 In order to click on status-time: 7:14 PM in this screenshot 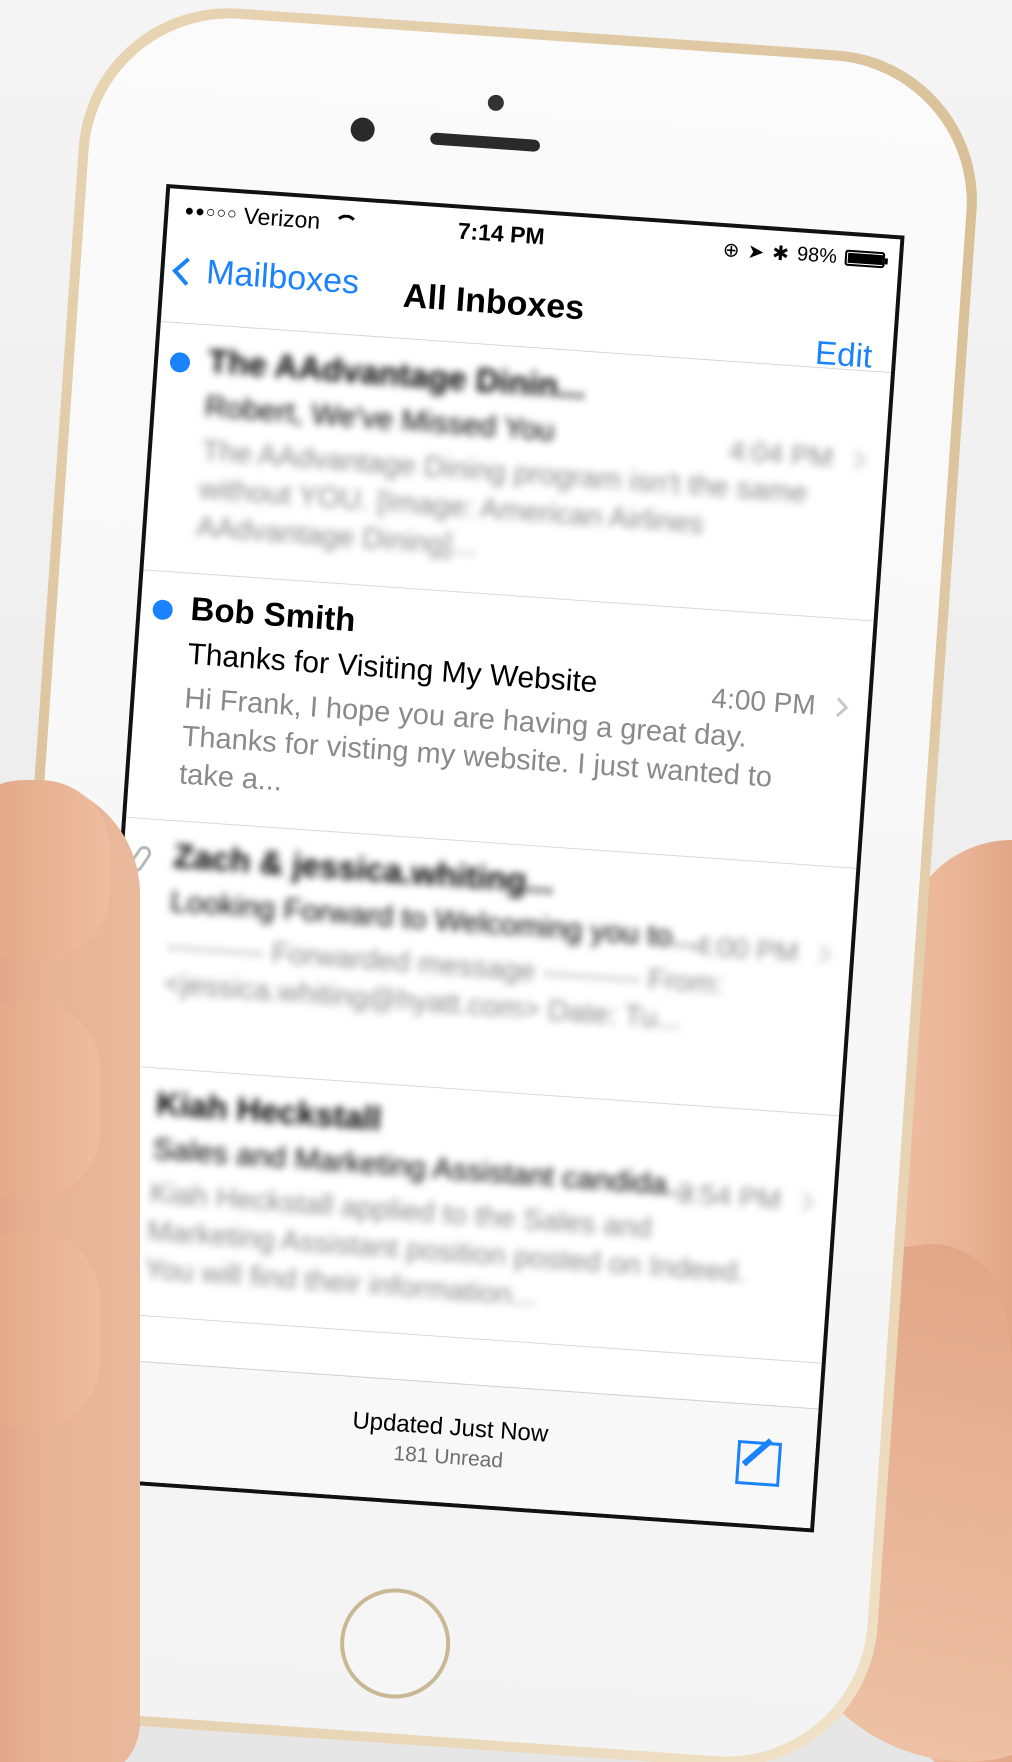, I will do `click(501, 233)`.